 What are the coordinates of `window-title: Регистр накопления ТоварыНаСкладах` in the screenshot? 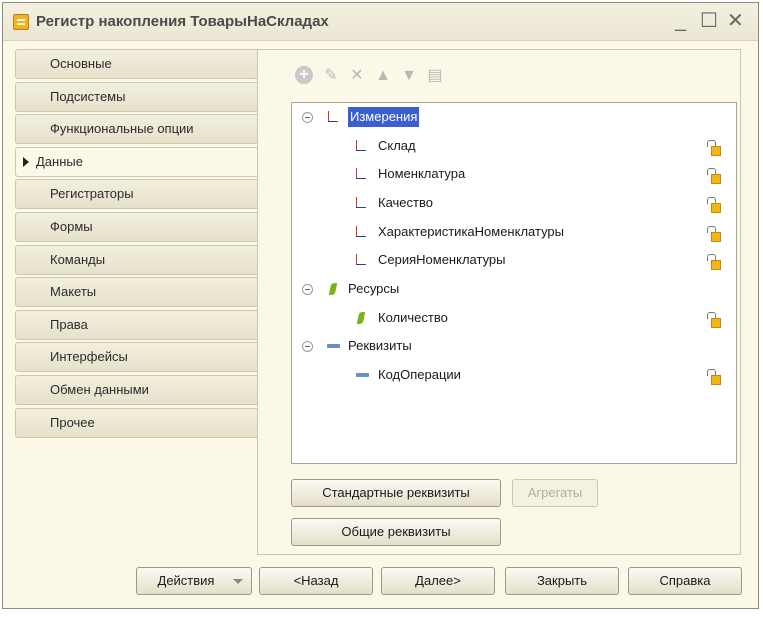 It's located at (182, 21).